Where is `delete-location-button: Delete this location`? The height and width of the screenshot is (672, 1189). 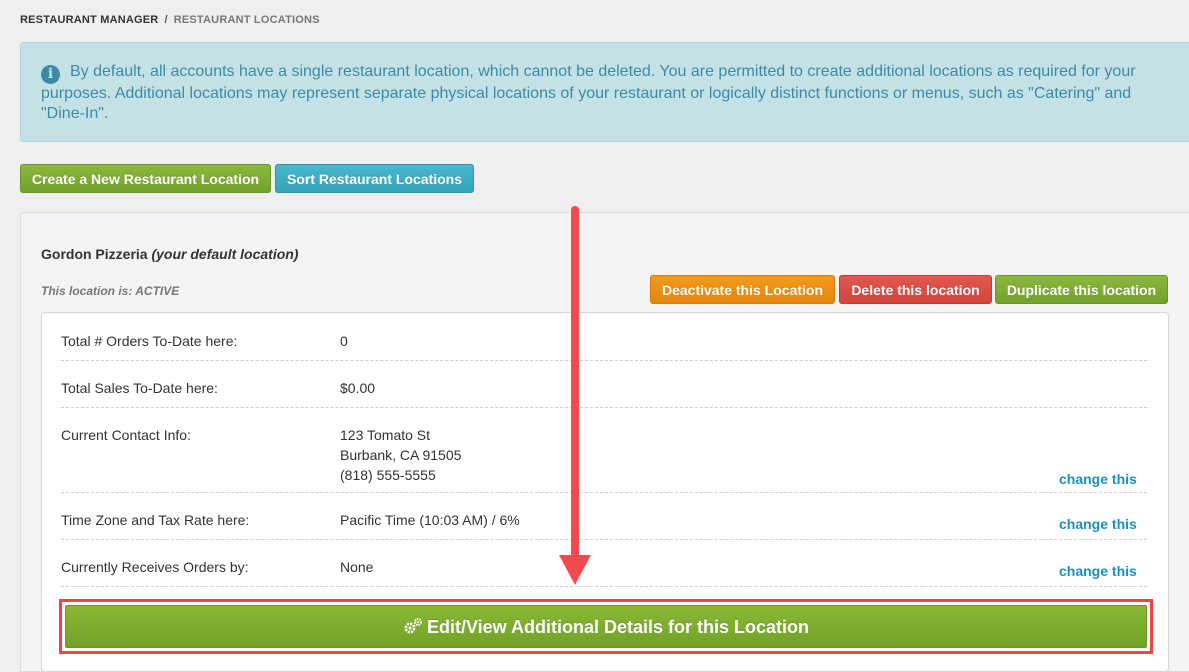
delete-location-button: Delete this location is located at coordinates (915, 289).